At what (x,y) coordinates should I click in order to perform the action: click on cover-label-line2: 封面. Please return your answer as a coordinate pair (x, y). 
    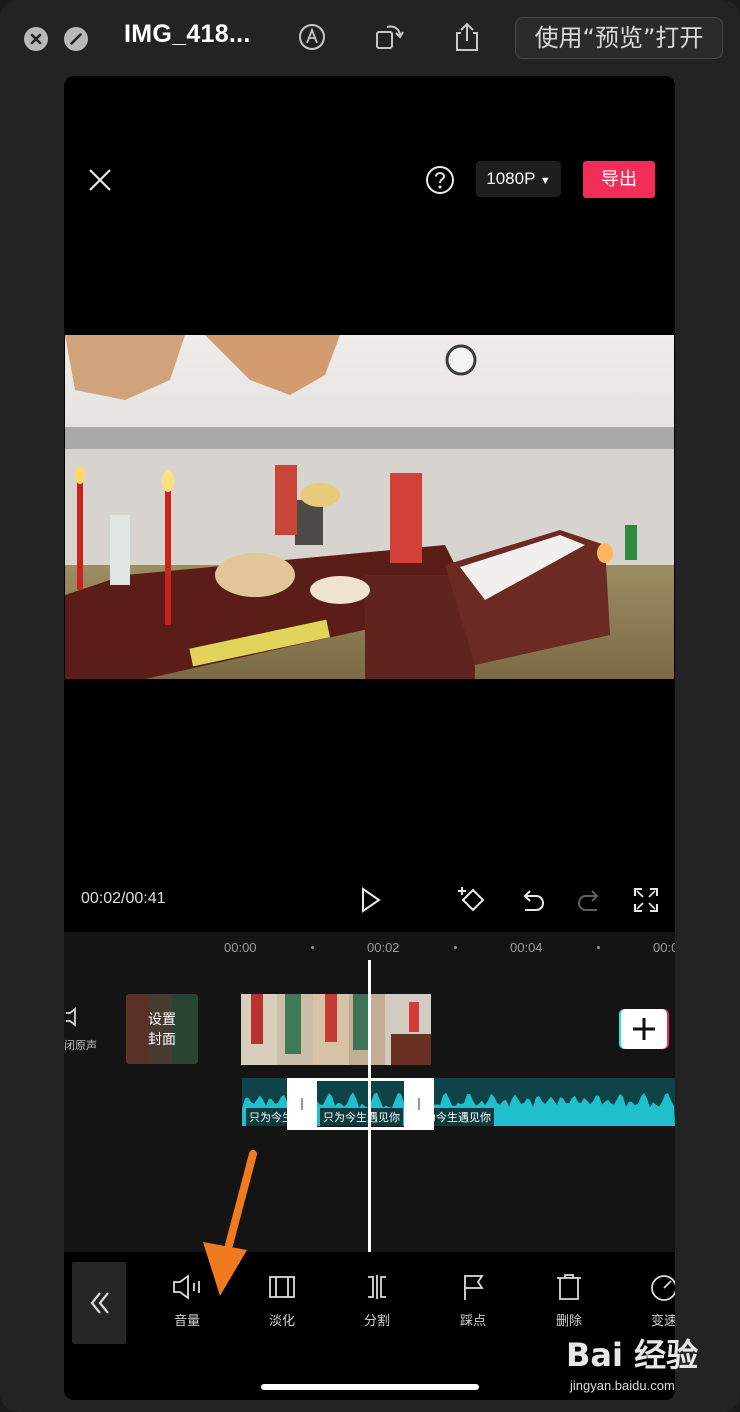
    Looking at the image, I should click on (162, 1040).